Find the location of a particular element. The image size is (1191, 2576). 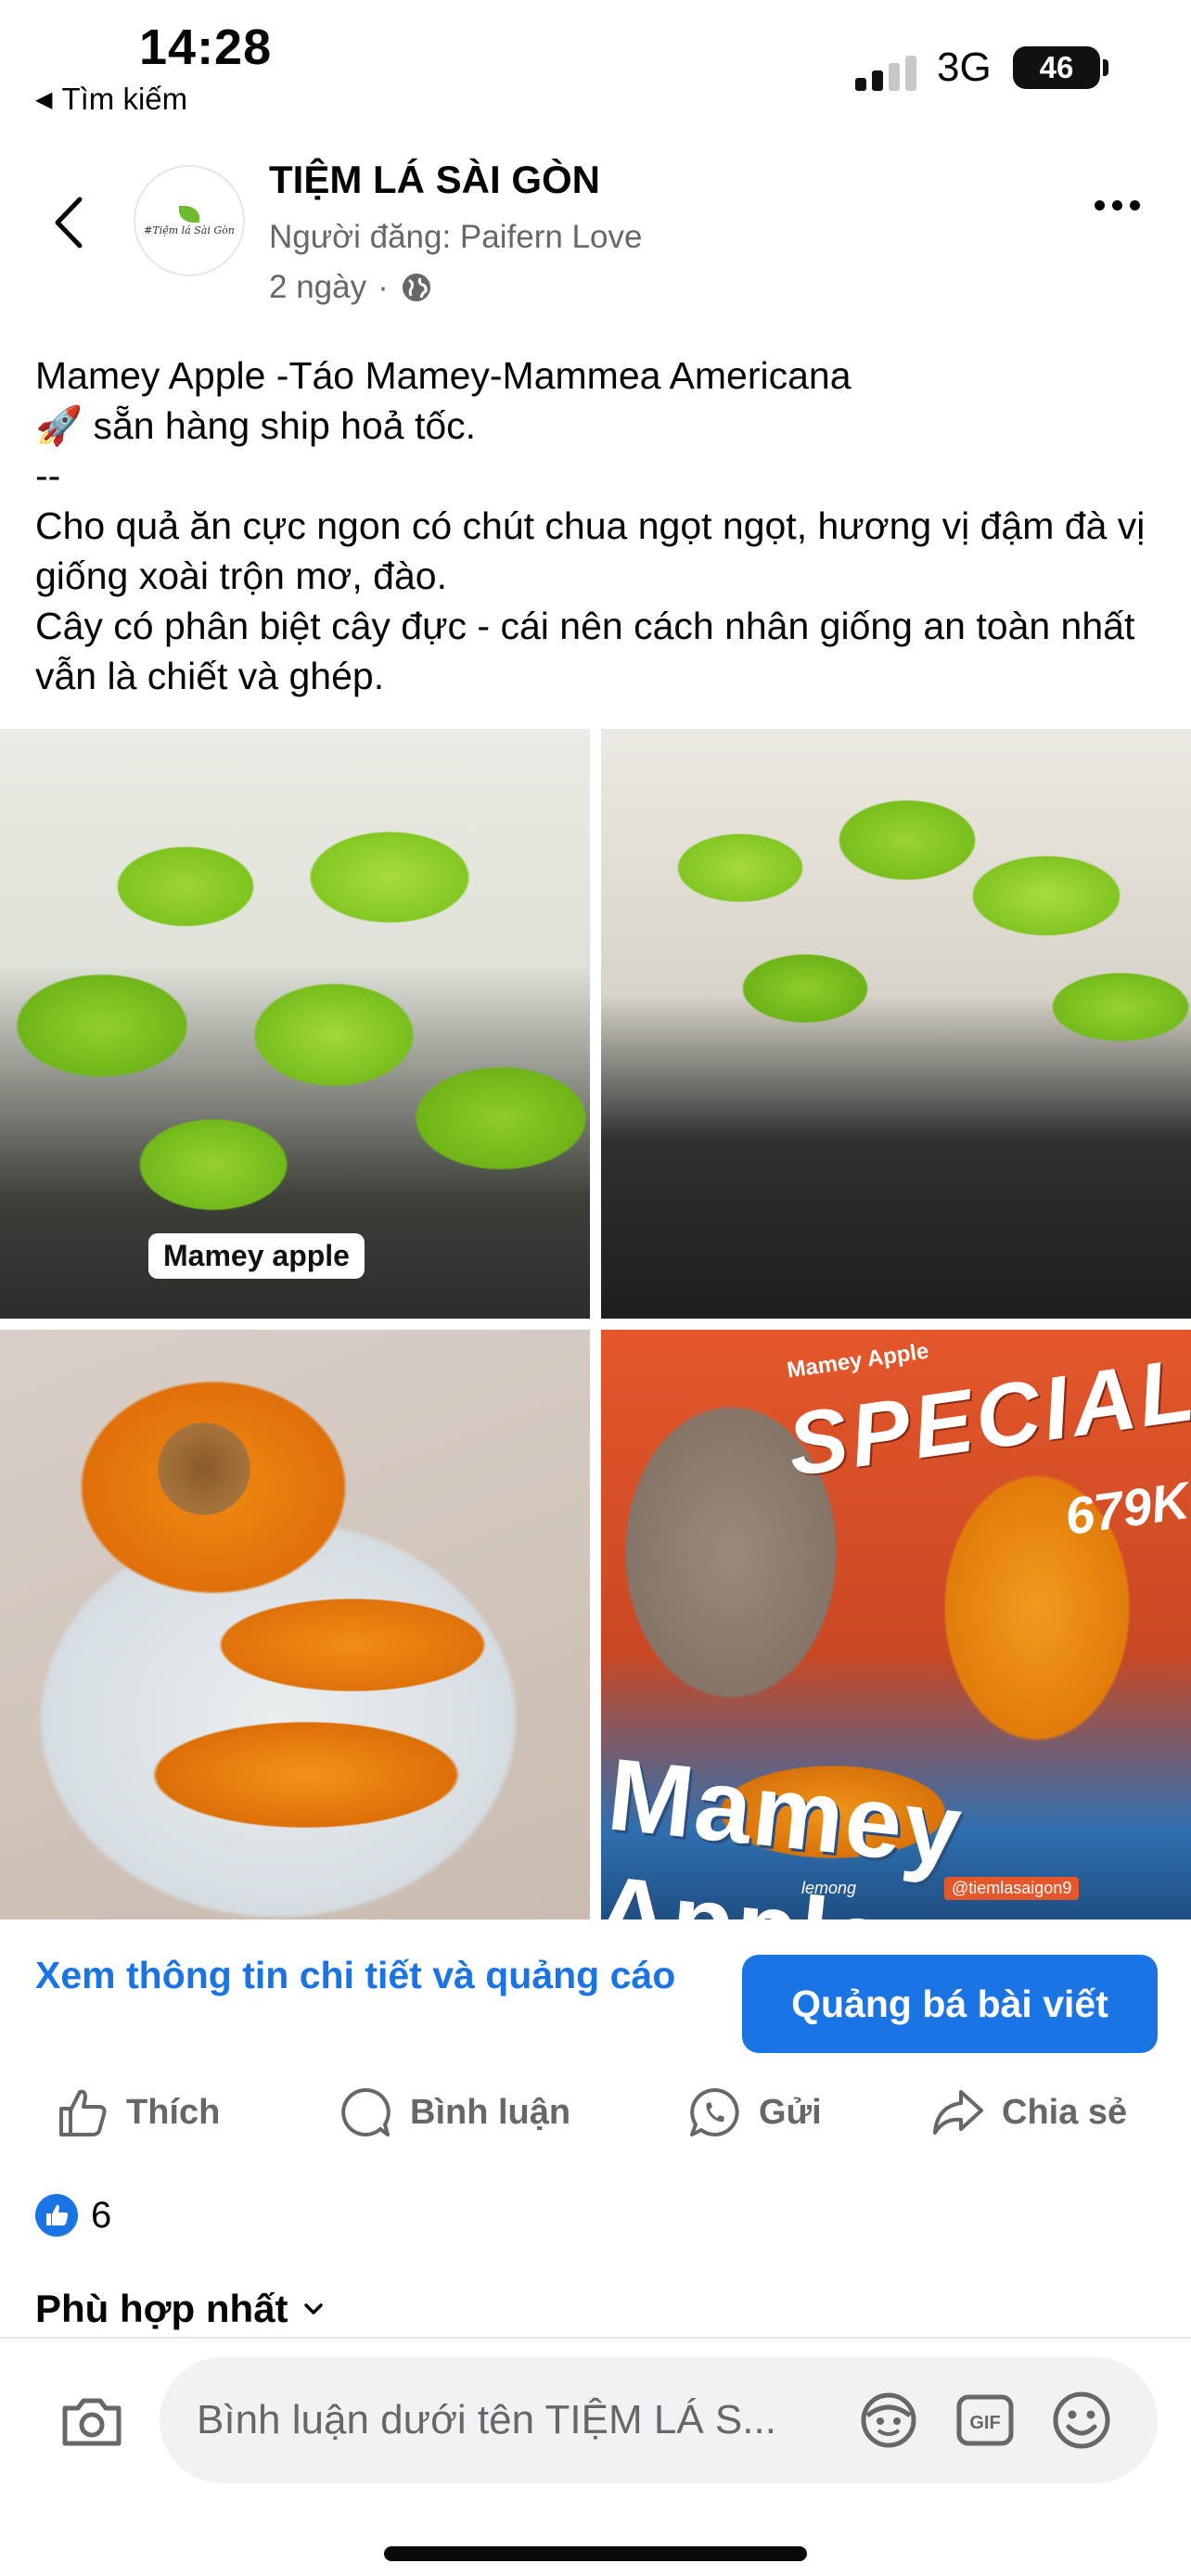

thumbs-up-icon is located at coordinates (83, 2112).